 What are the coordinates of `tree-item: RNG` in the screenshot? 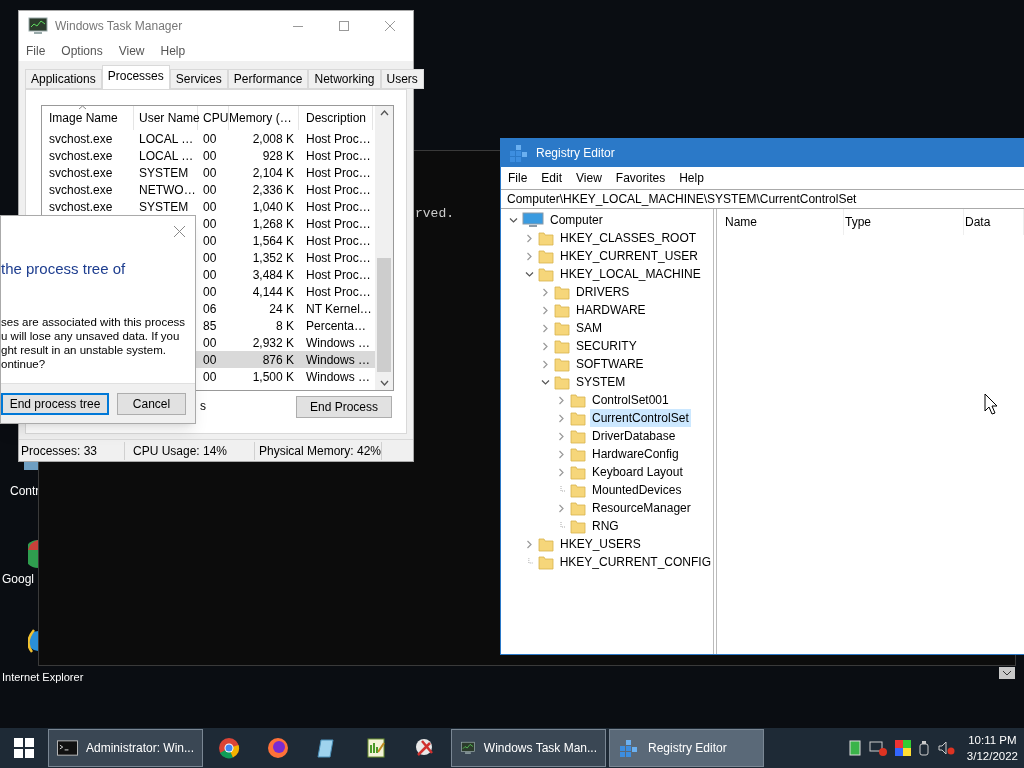 It's located at (605, 526).